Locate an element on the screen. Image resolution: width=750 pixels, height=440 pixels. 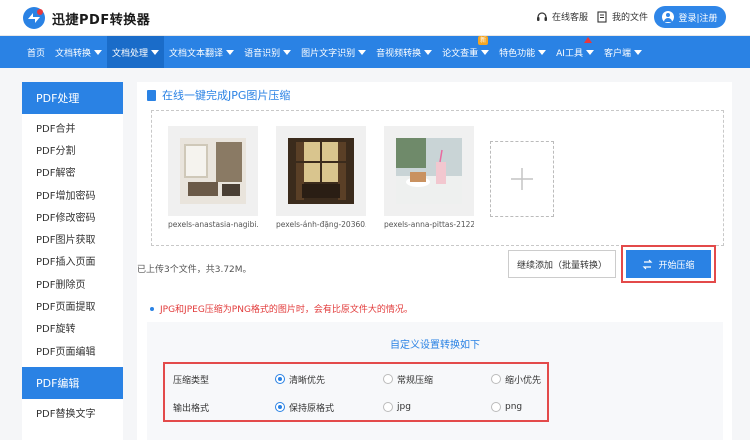
nav-ocr: 图片文字识别 is located at coordinates (333, 52).